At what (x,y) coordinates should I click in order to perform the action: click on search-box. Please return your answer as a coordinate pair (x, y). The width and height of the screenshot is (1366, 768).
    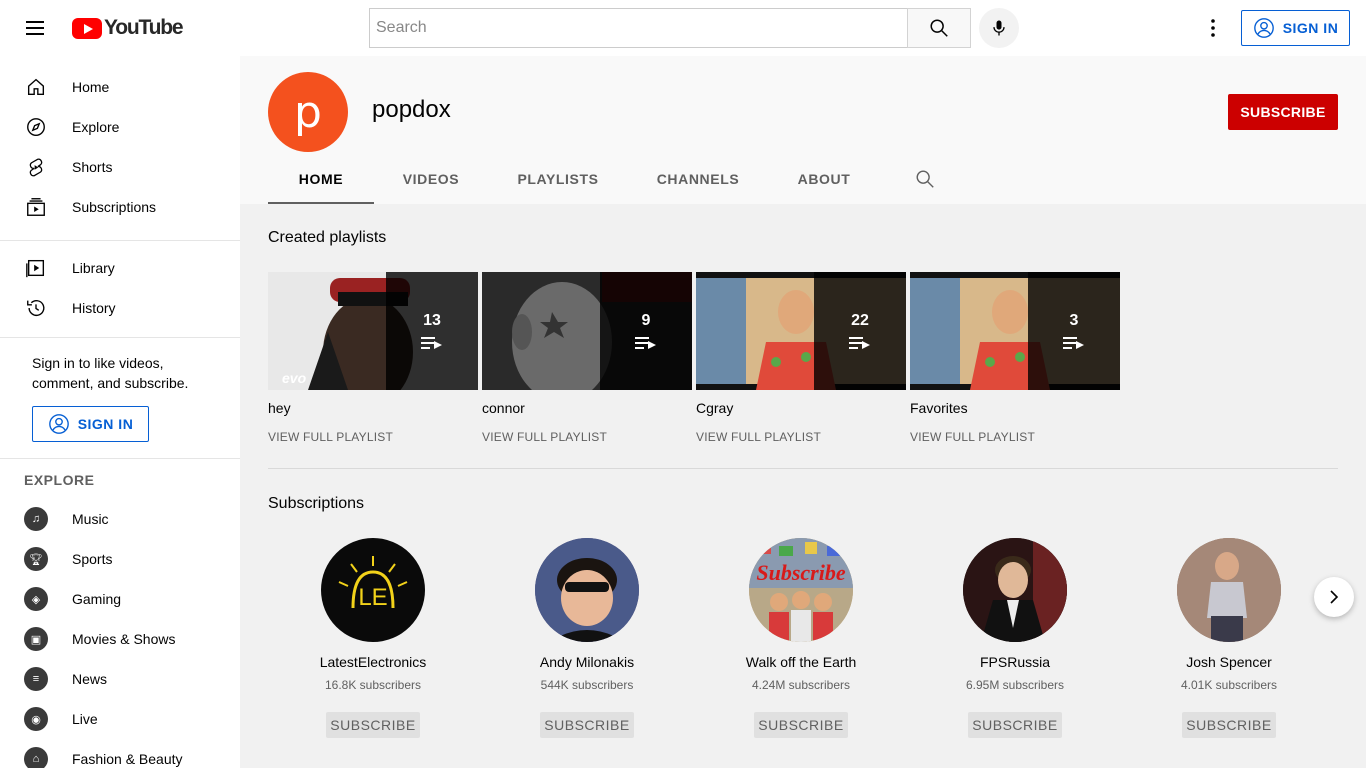
    Looking at the image, I should click on (638, 28).